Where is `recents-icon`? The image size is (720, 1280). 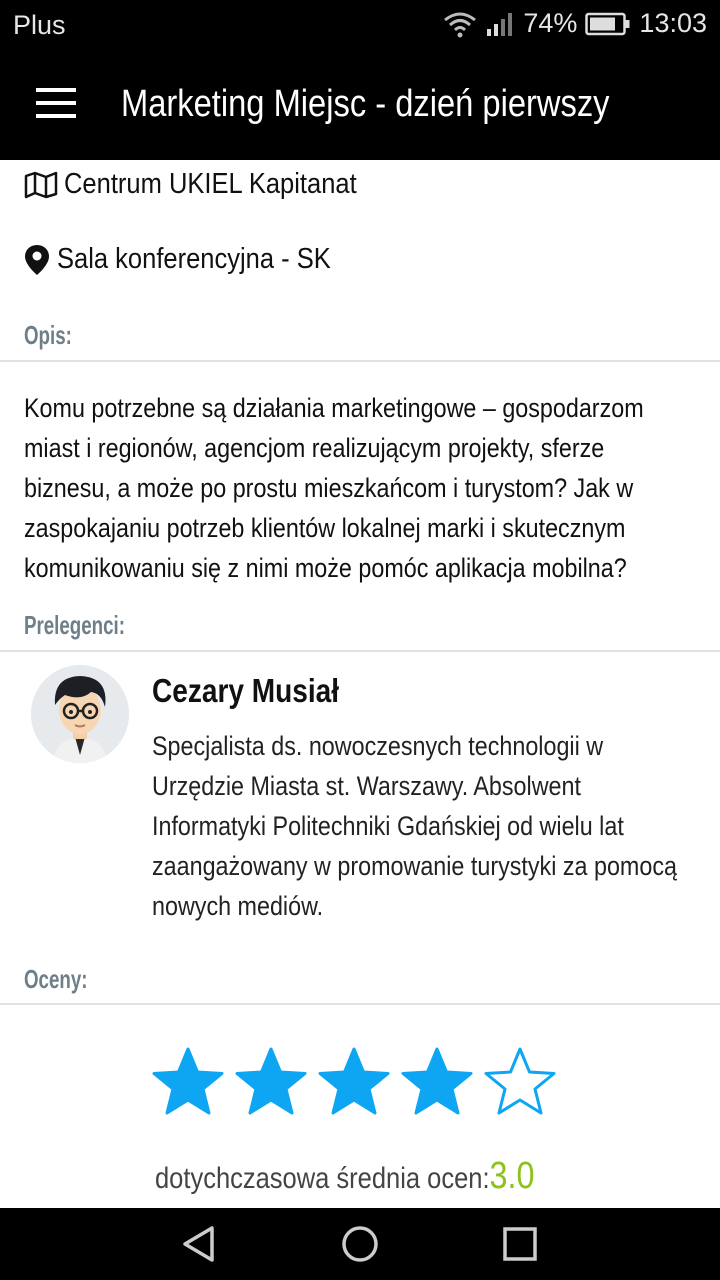 recents-icon is located at coordinates (520, 1244).